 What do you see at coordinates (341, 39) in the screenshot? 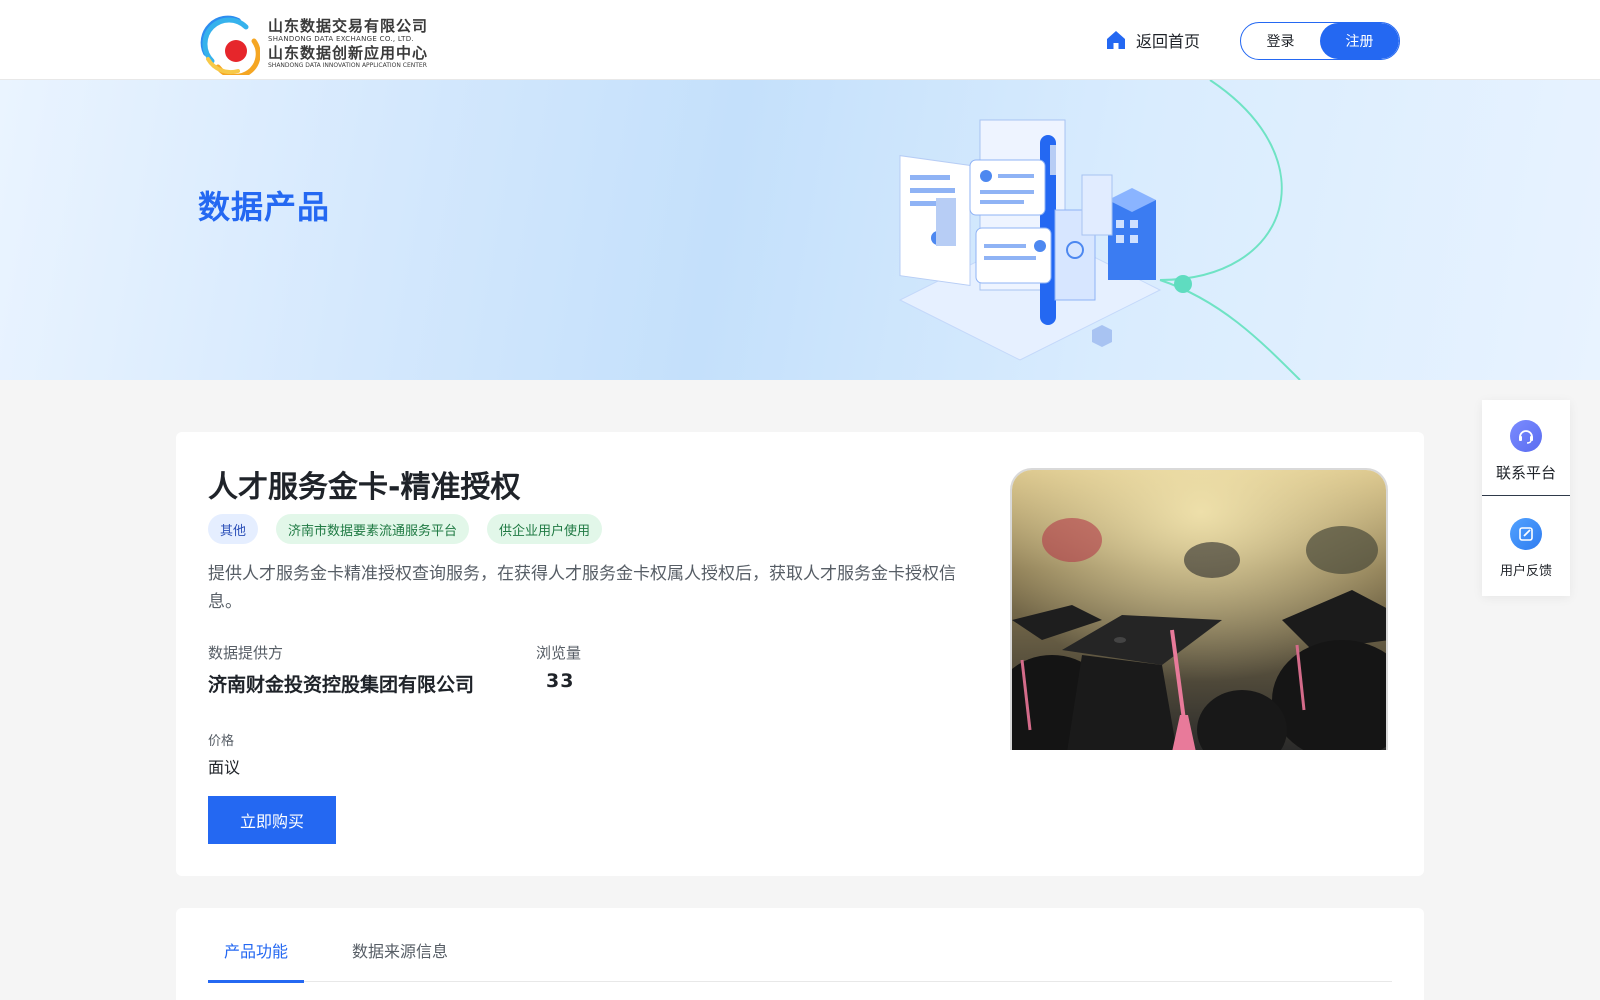
I see `logo-en-line1: SHANDONG DATA EXCHANGE CO., LTD.` at bounding box center [341, 39].